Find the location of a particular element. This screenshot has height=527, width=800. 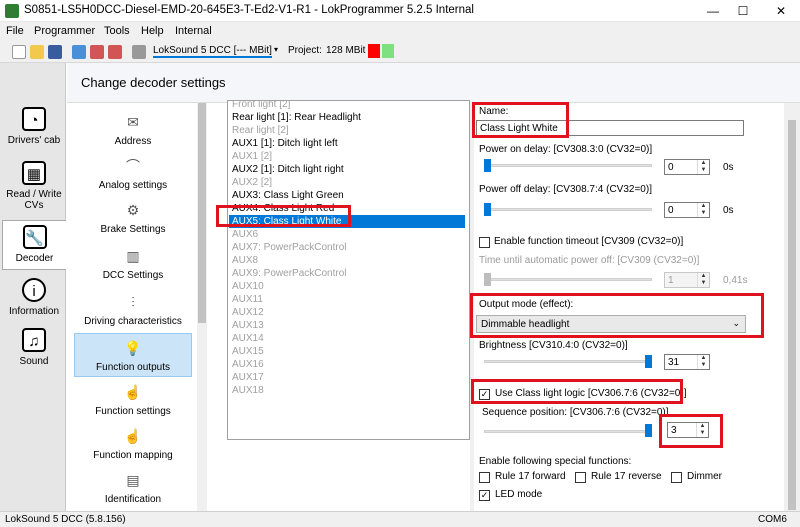

output-list-item: AUX3: Class Light Green is located at coordinates (350, 195).